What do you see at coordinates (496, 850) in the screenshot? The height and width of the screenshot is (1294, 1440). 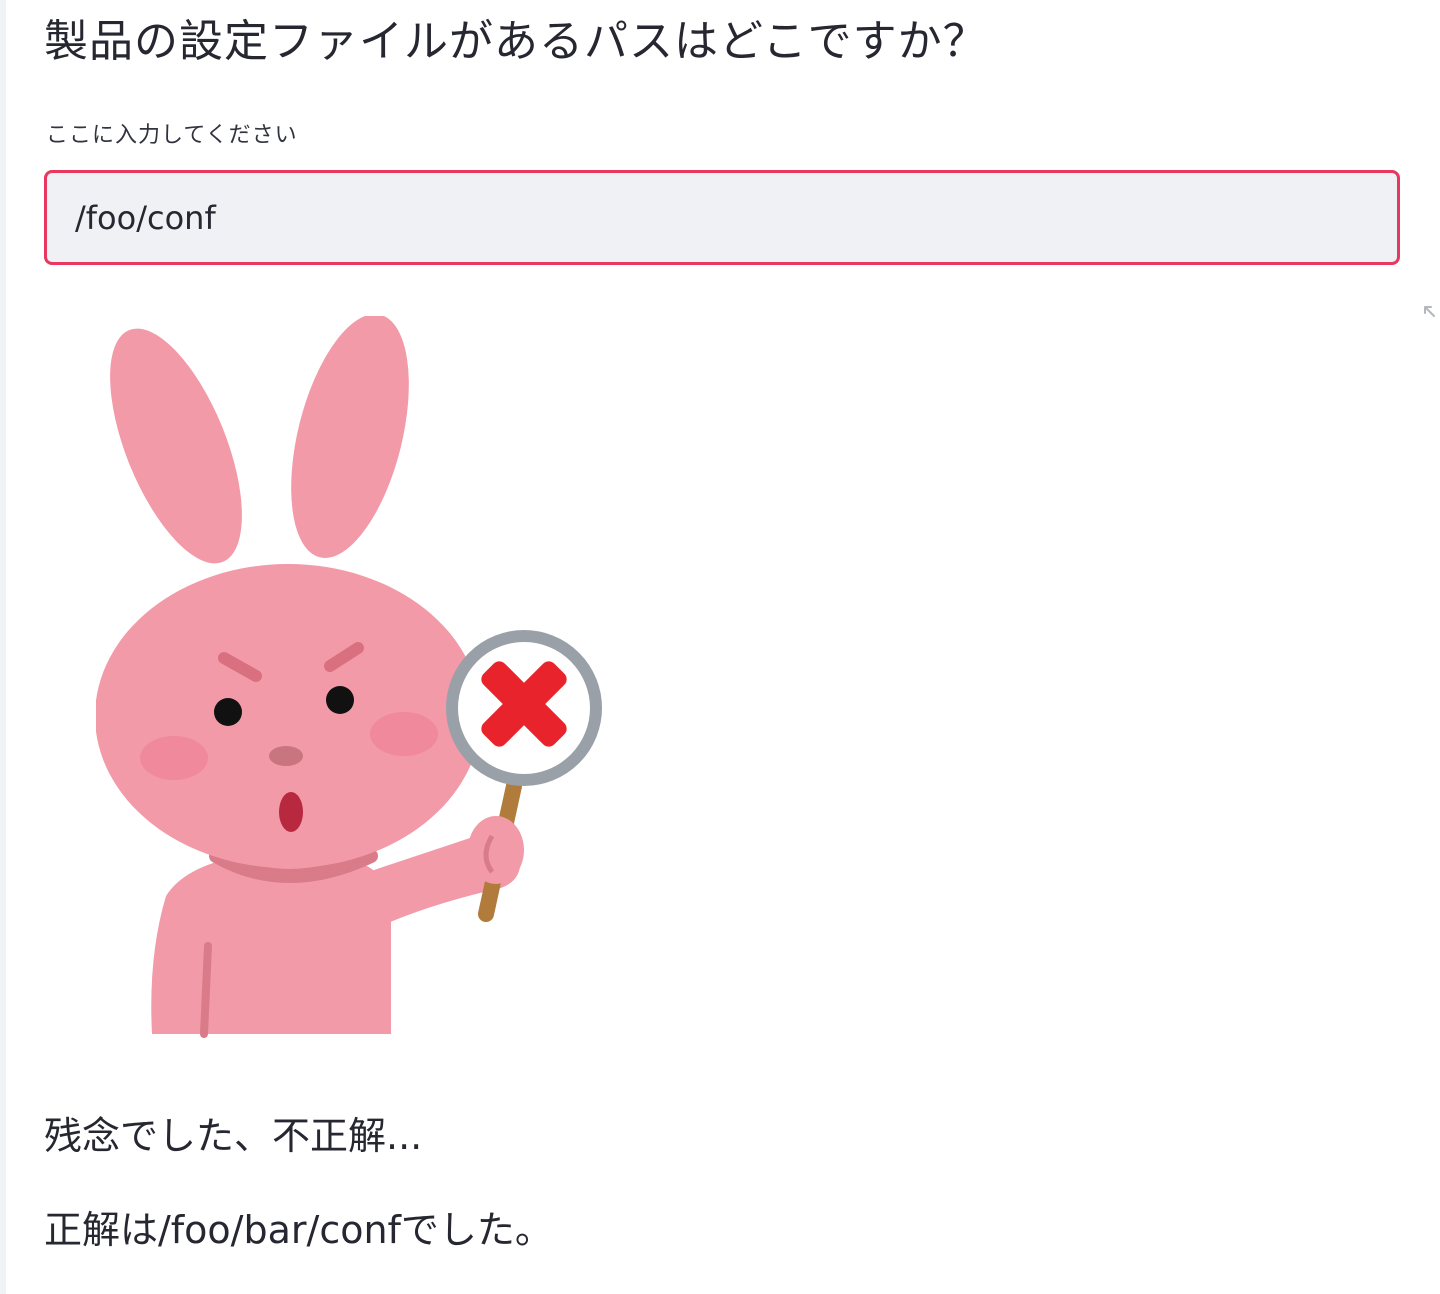 I see `rabbit-hand` at bounding box center [496, 850].